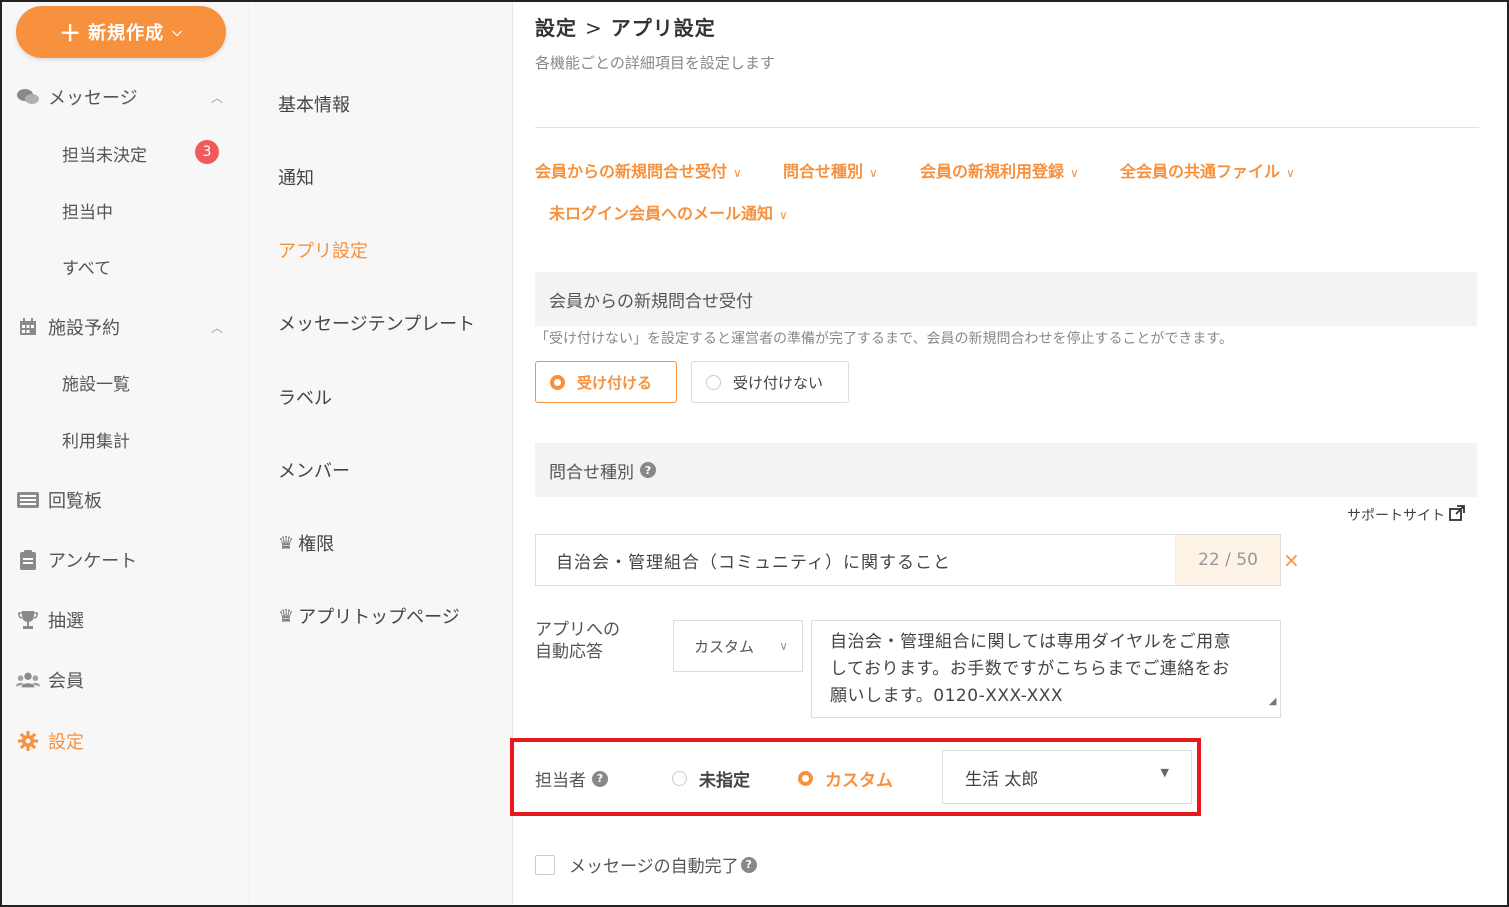 This screenshot has width=1509, height=907. Describe the element at coordinates (314, 470) in the screenshot. I see `settings-menu-members: メンバー` at that location.